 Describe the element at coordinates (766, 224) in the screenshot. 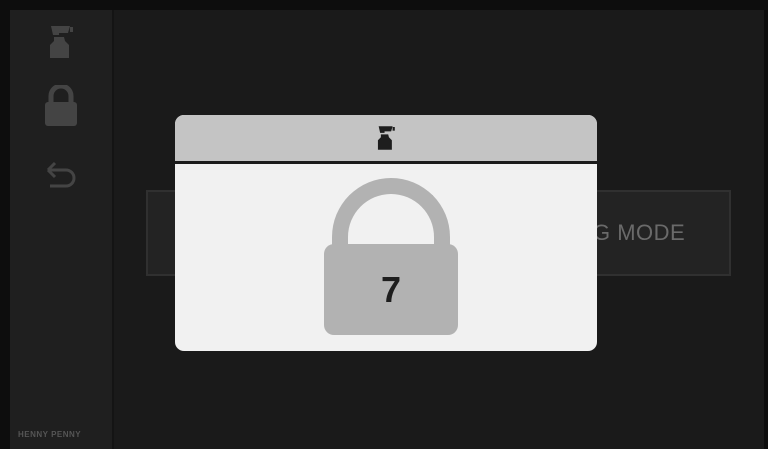

I see `right-frame` at that location.